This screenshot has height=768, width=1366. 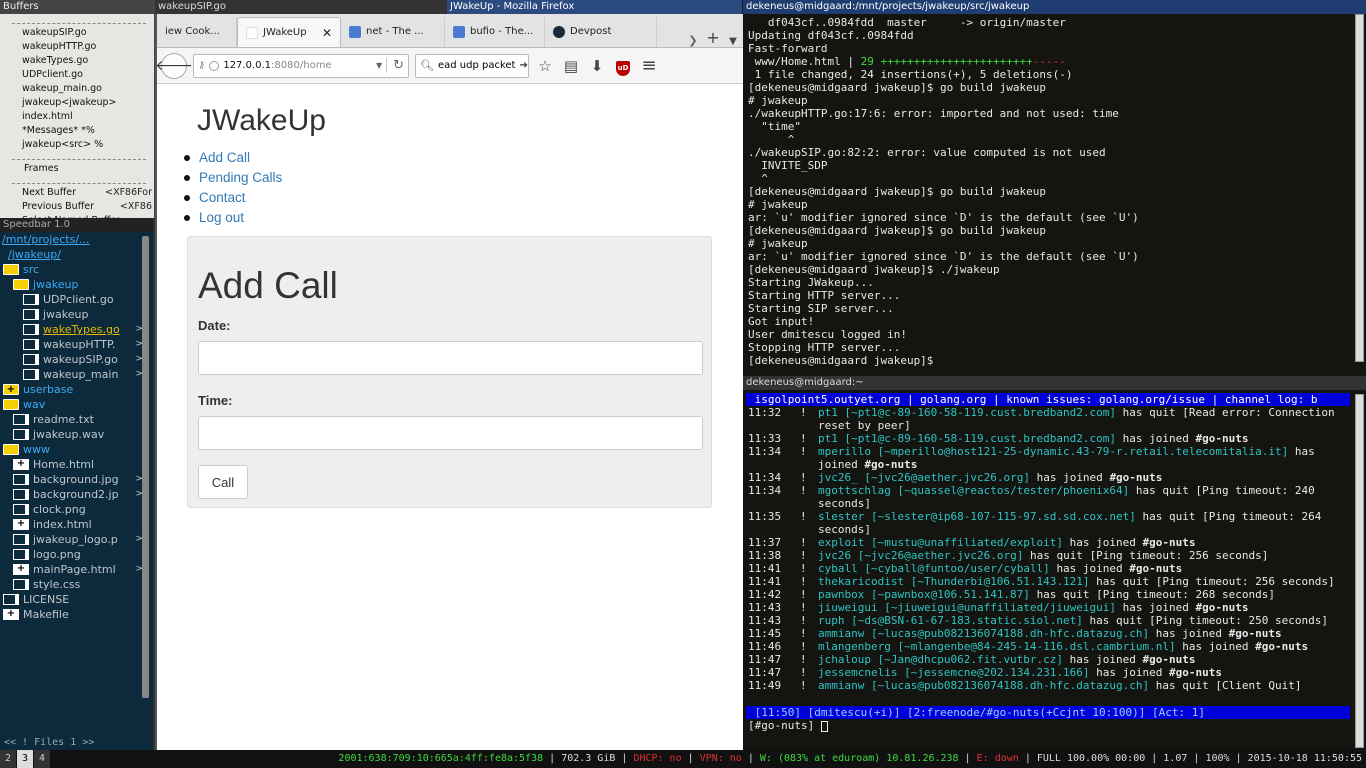 I want to click on speedbar-path-dir: /jwakeup/, so click(x=76, y=254).